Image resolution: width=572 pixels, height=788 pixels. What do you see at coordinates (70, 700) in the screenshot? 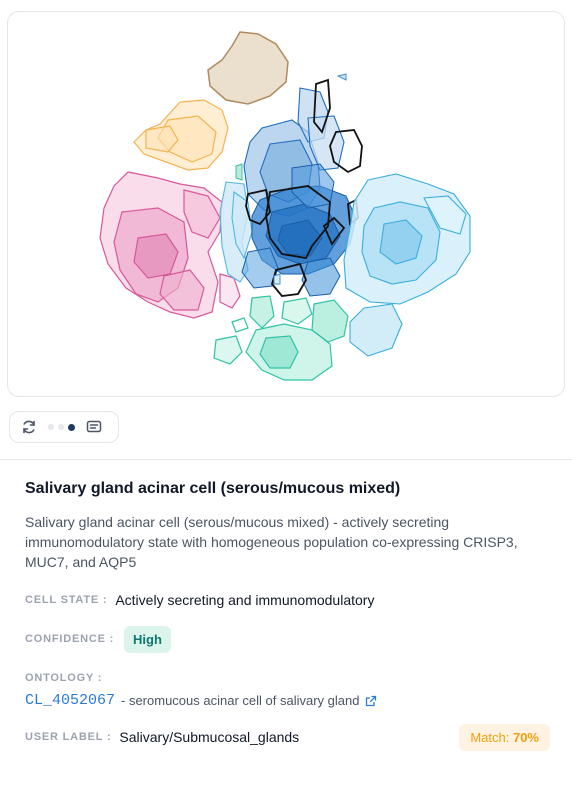
I see `ontology-id-link: CL_4052067` at bounding box center [70, 700].